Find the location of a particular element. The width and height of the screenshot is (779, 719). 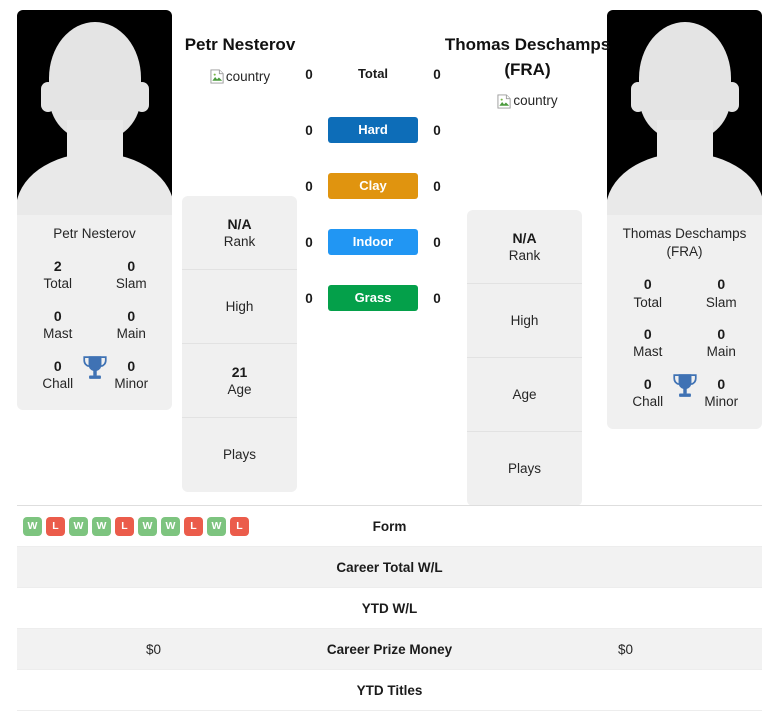

row-left-value: WLWWLWWLWL is located at coordinates (153, 526).